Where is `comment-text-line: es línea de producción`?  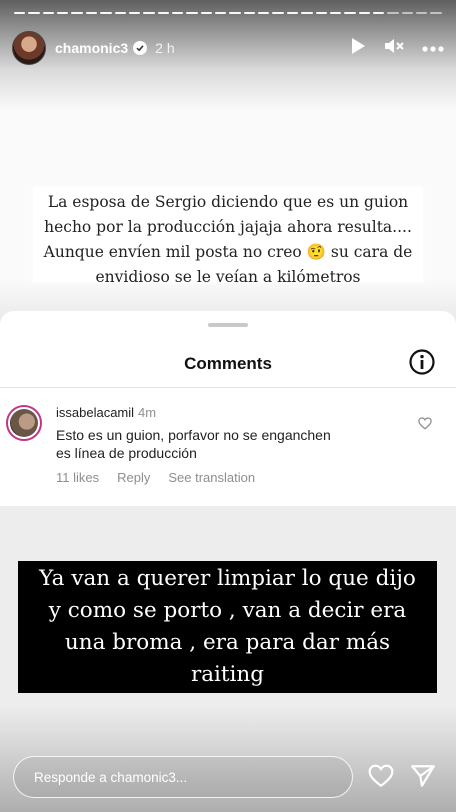 comment-text-line: es línea de producción is located at coordinates (126, 453).